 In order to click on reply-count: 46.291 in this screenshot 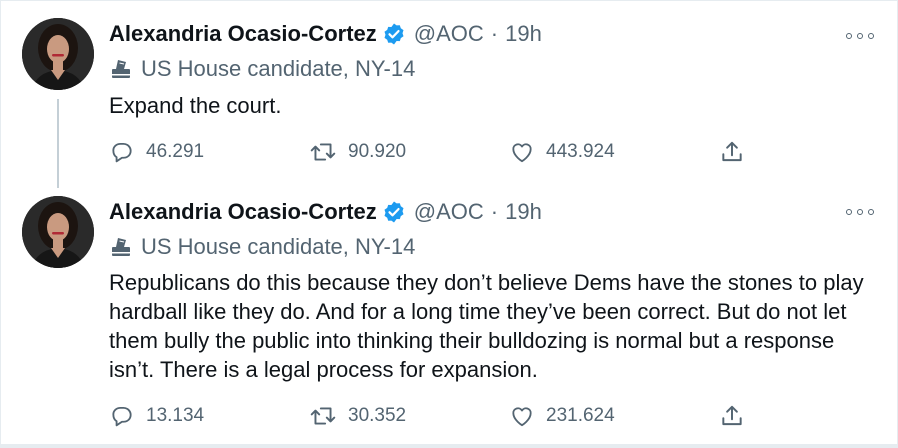, I will do `click(175, 151)`.